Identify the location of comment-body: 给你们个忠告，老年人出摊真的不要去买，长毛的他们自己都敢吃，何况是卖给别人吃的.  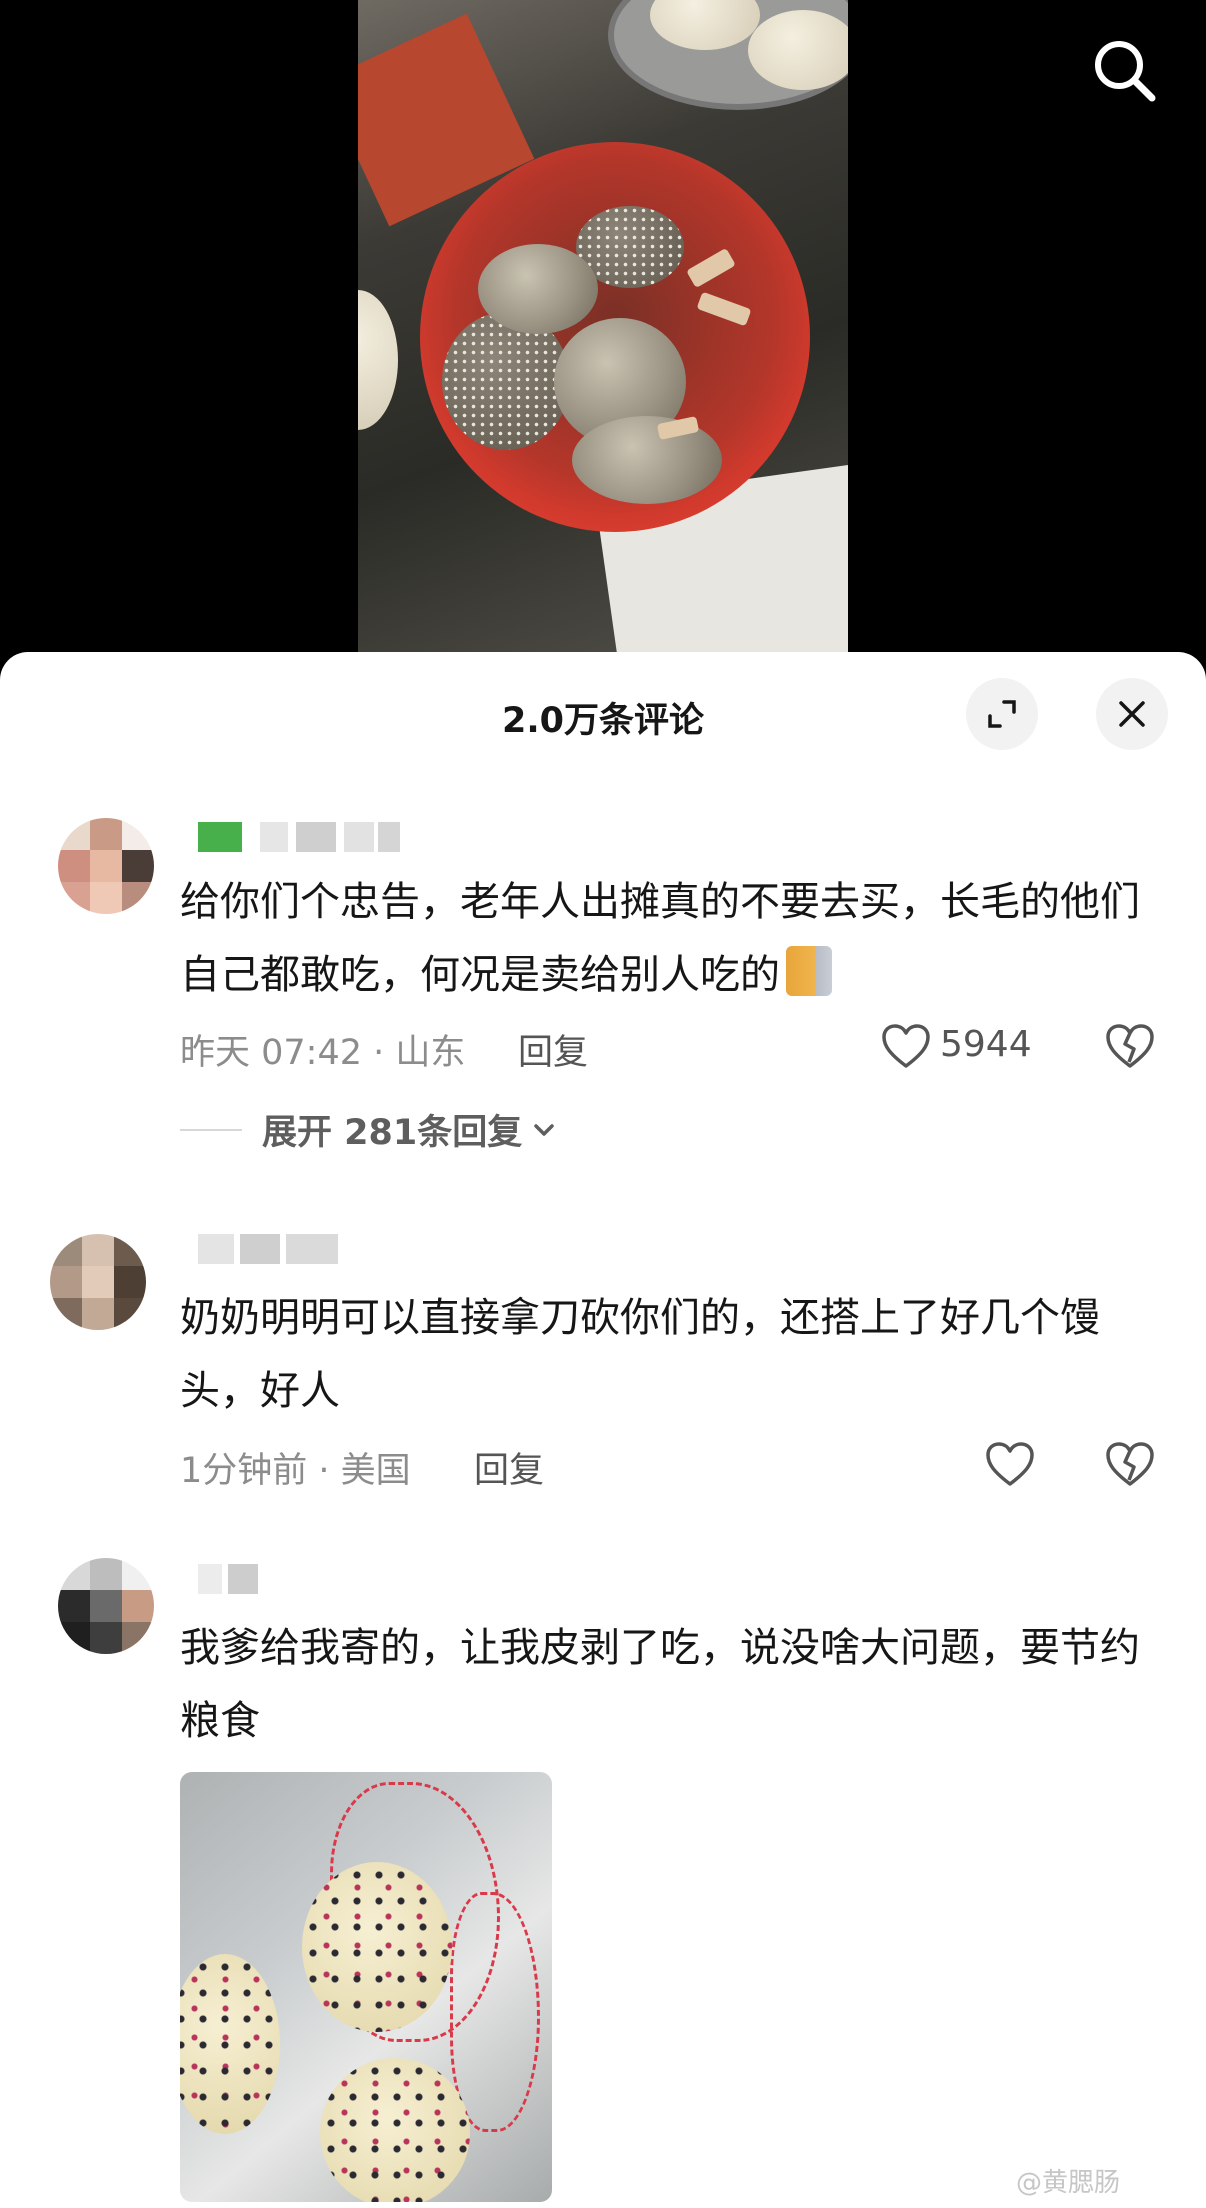
(660, 938).